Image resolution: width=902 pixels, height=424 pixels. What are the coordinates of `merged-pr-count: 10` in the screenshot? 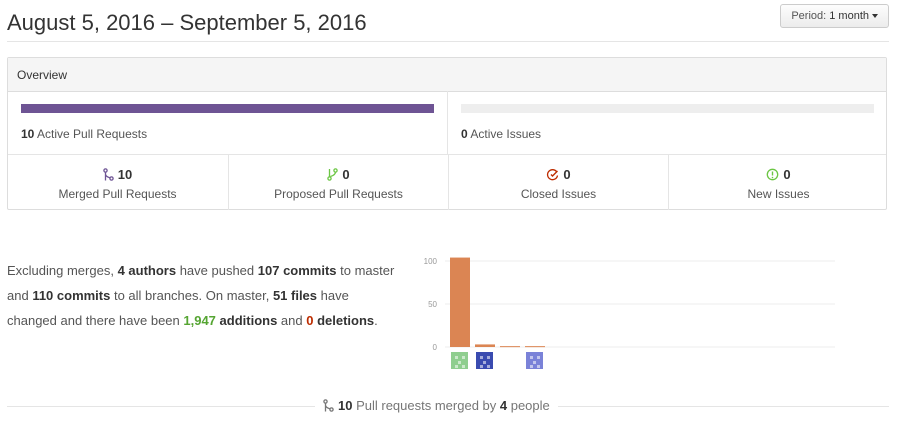 It's located at (345, 405).